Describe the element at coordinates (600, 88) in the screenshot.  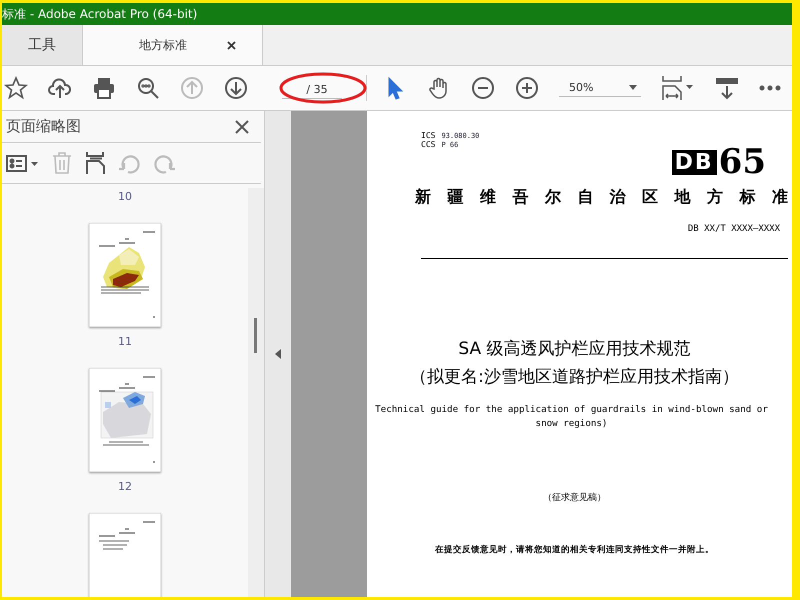
I see `zoom-dropdown: 50%` at that location.